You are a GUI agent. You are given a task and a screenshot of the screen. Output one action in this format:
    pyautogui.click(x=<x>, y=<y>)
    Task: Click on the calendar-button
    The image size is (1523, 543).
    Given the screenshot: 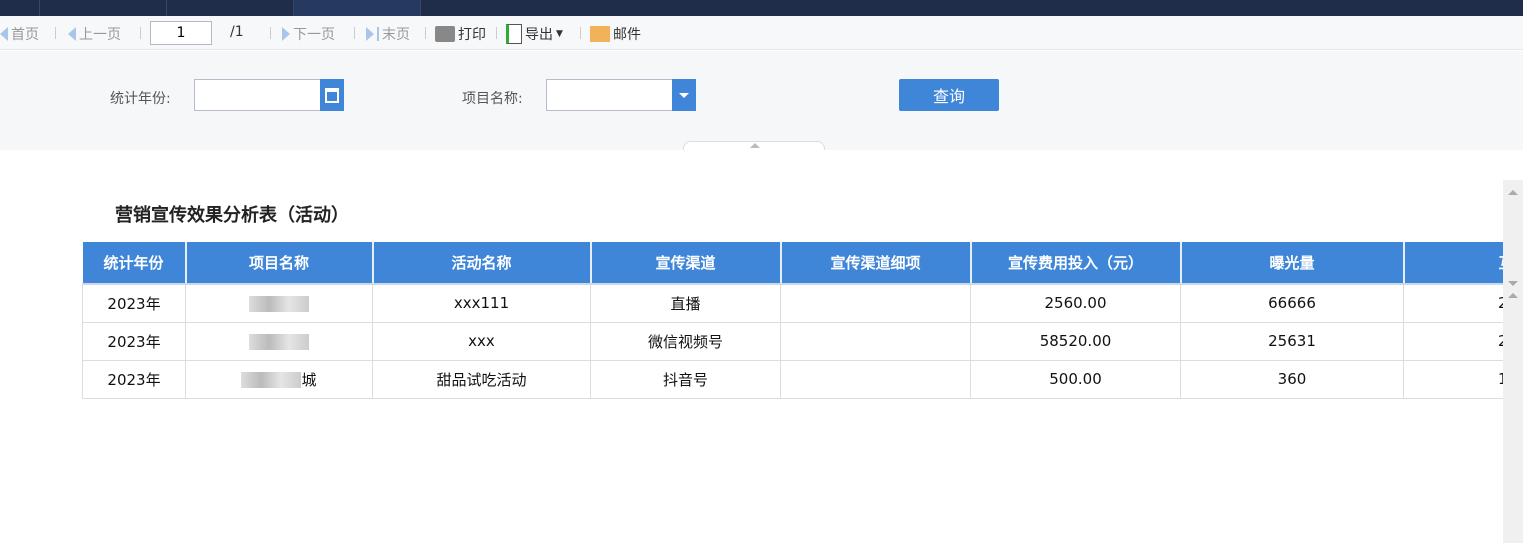 What is the action you would take?
    pyautogui.click(x=332, y=95)
    